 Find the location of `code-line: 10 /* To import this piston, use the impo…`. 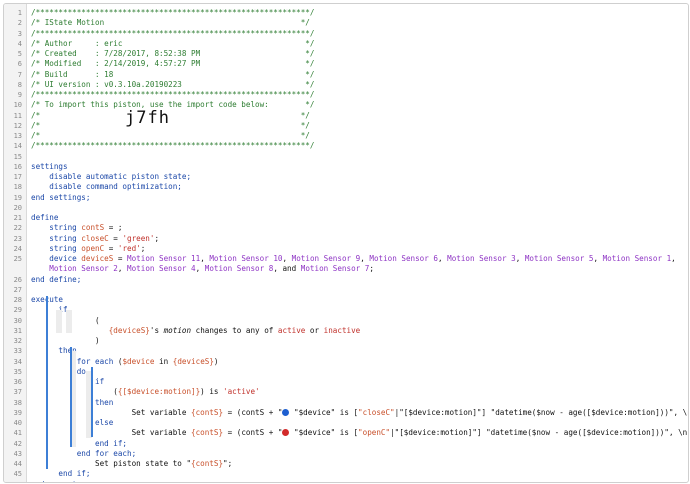

code-line: 10 /* To import this piston, use the impo… is located at coordinates (346, 105).